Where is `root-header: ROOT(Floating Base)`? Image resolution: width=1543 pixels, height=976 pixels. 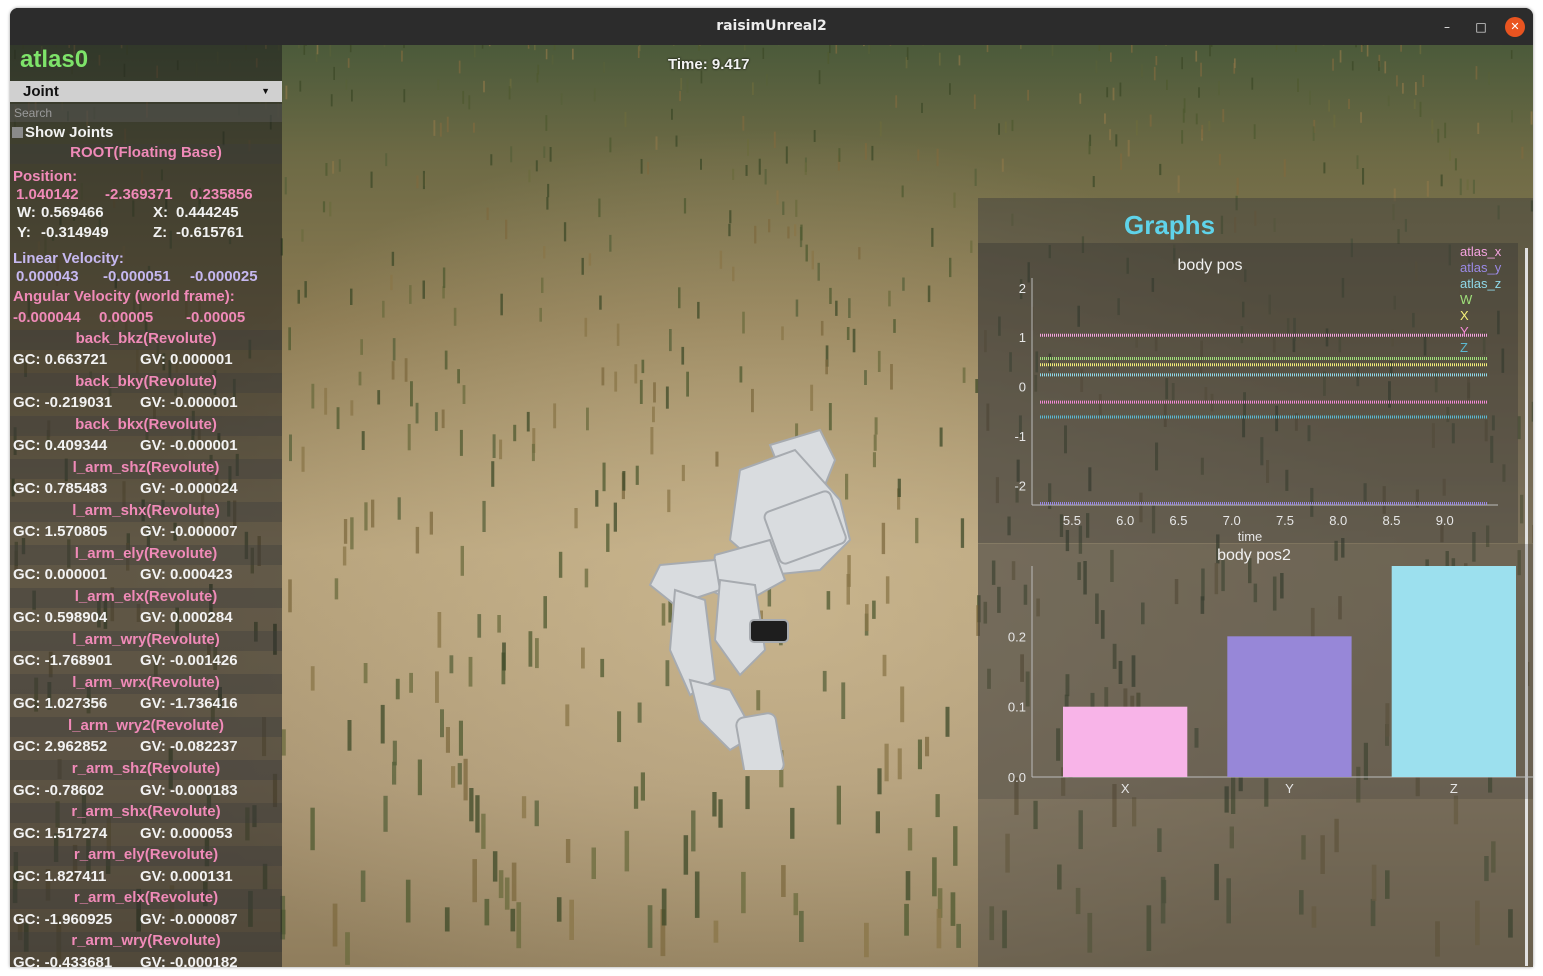
root-header: ROOT(Floating Base) is located at coordinates (146, 154).